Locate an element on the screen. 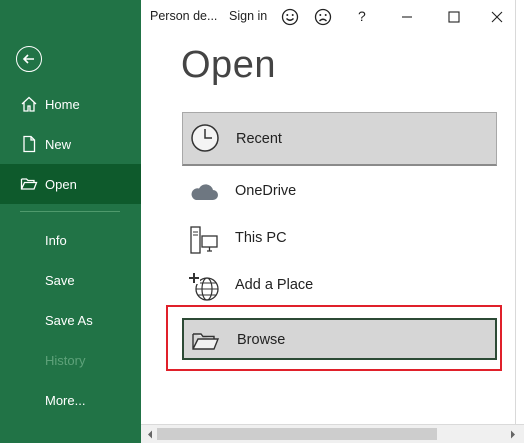 The width and height of the screenshot is (524, 443). rail-item-save-as: Save As is located at coordinates (70, 320).